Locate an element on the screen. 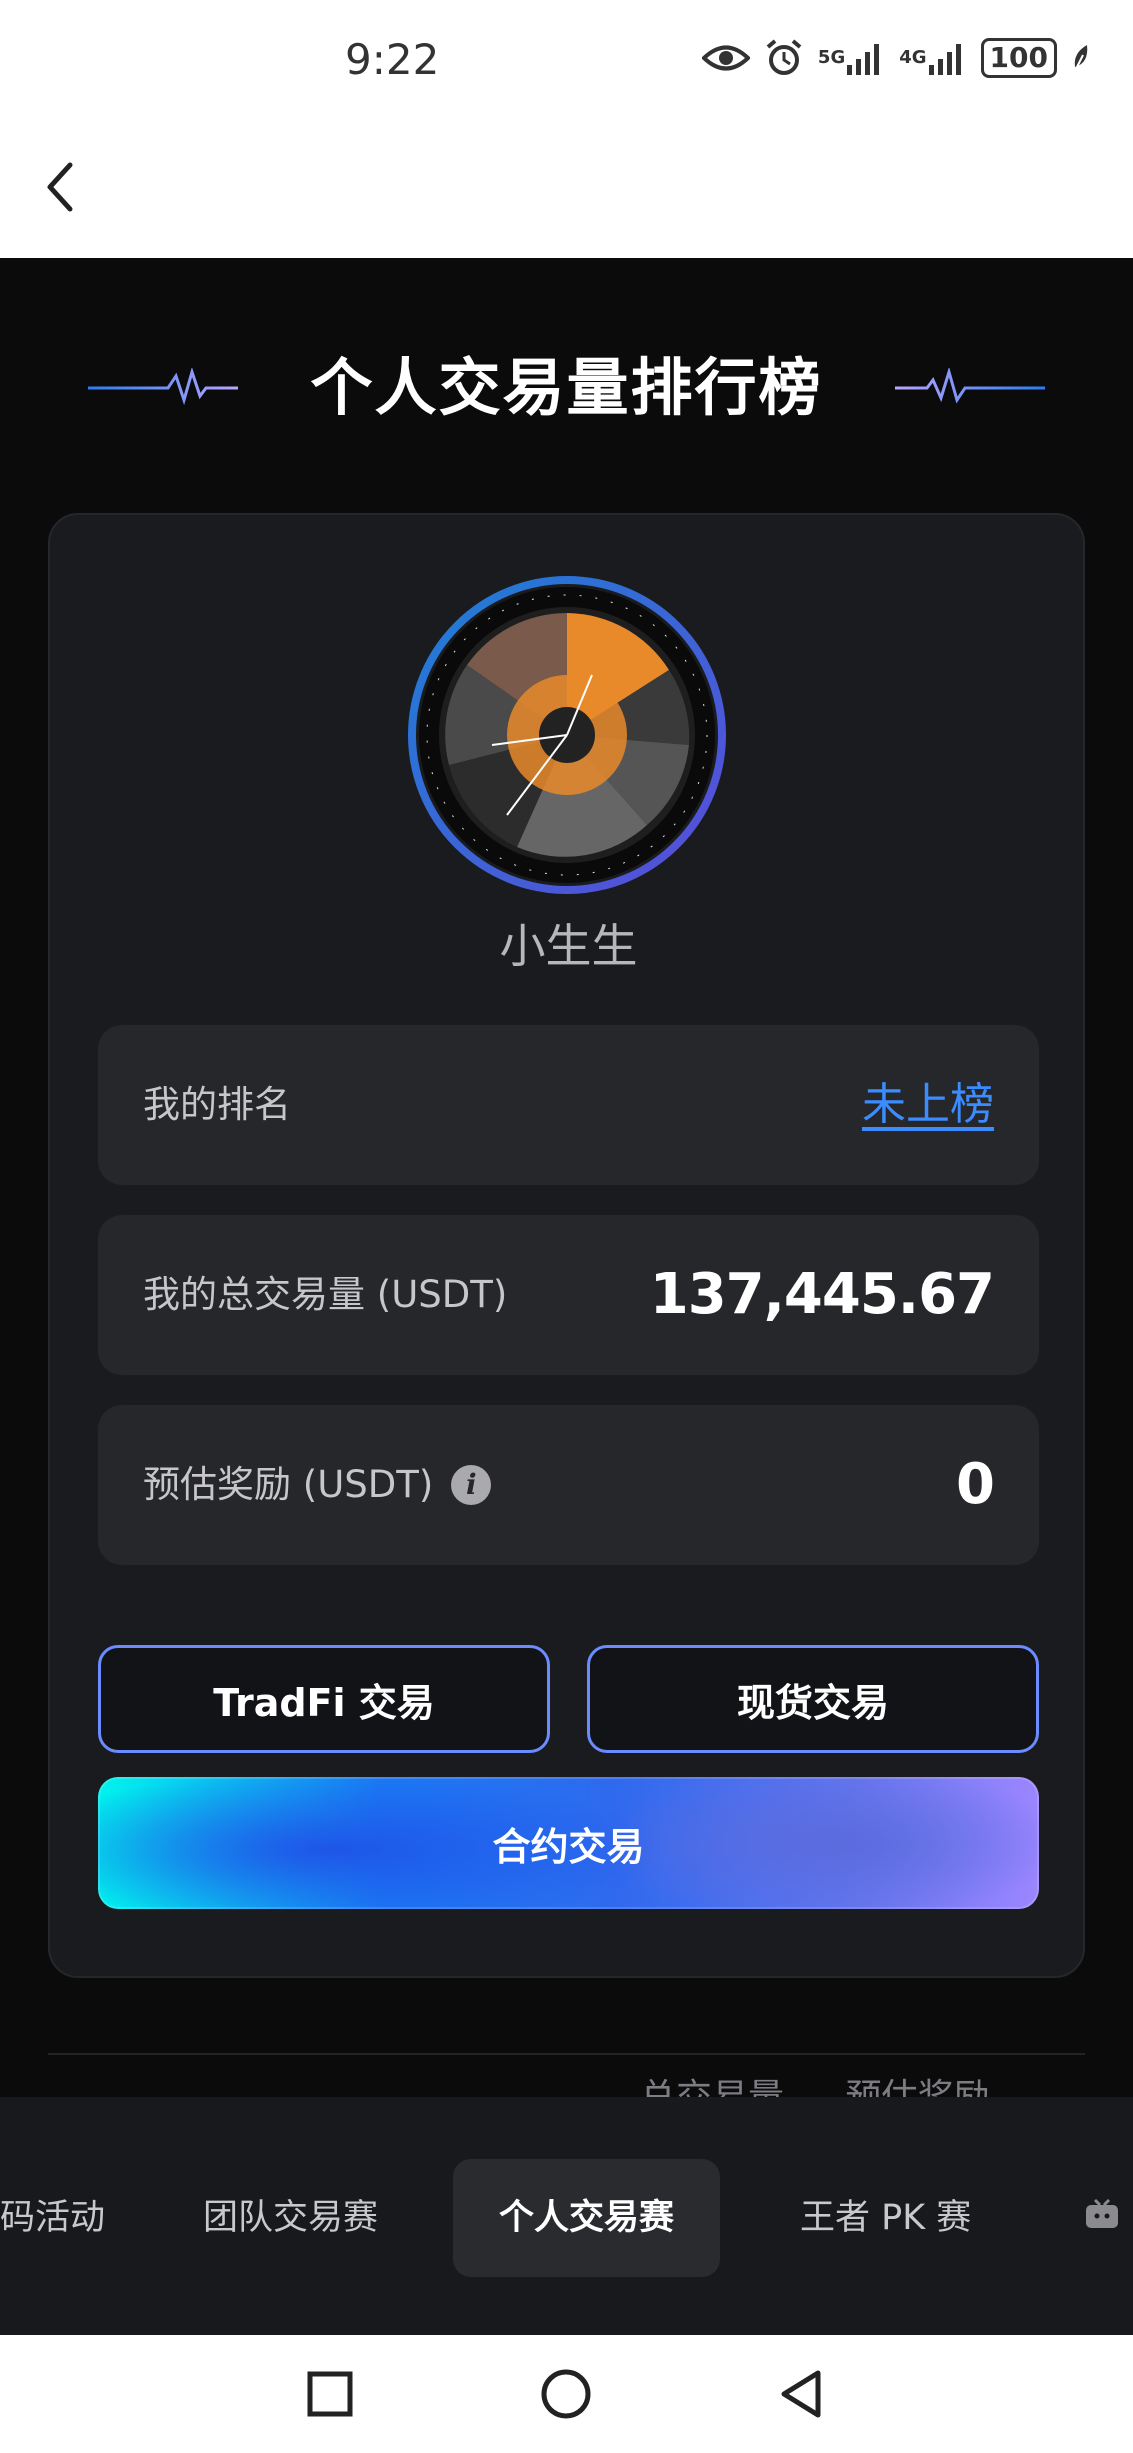 This screenshot has width=1133, height=2453. reward-label: 预估奖励 (USDT) is located at coordinates (288, 1484).